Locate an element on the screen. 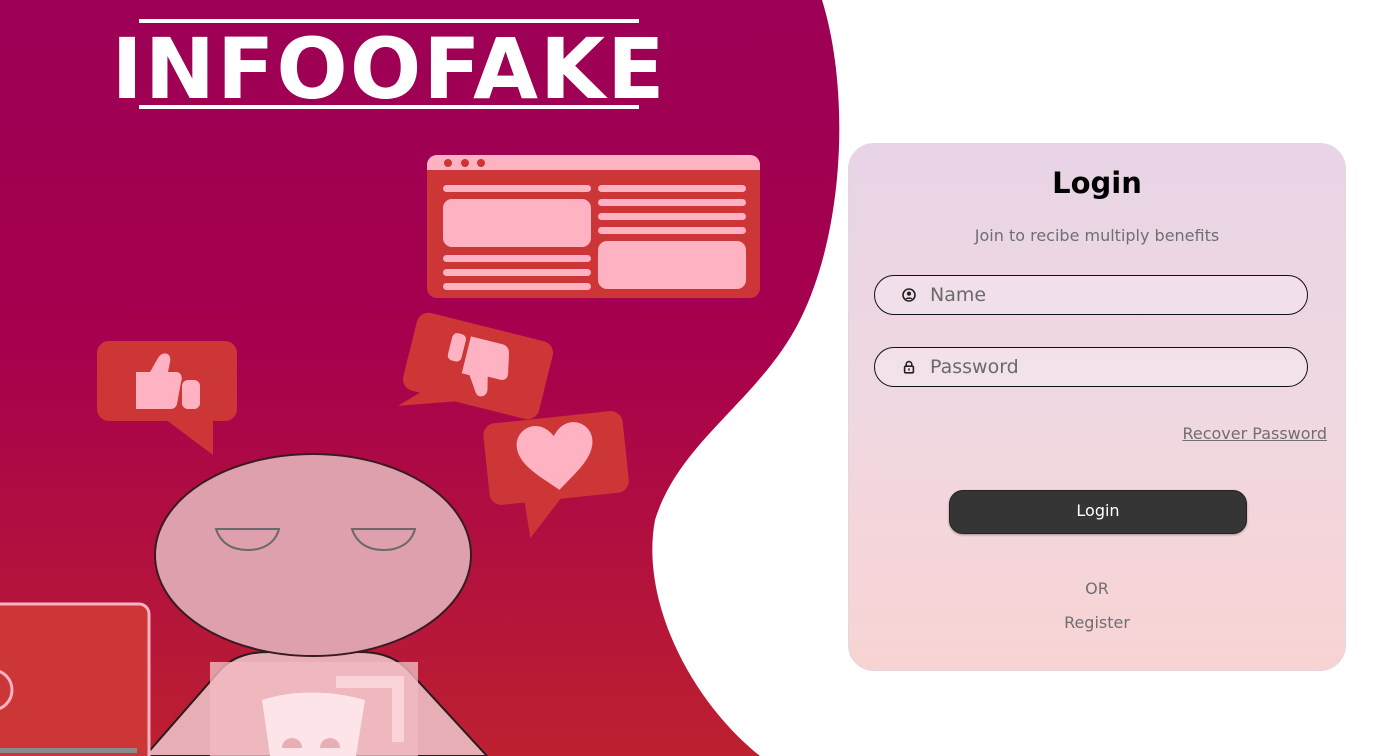 This screenshot has width=1398, height=756. login-button: Login is located at coordinates (1098, 512).